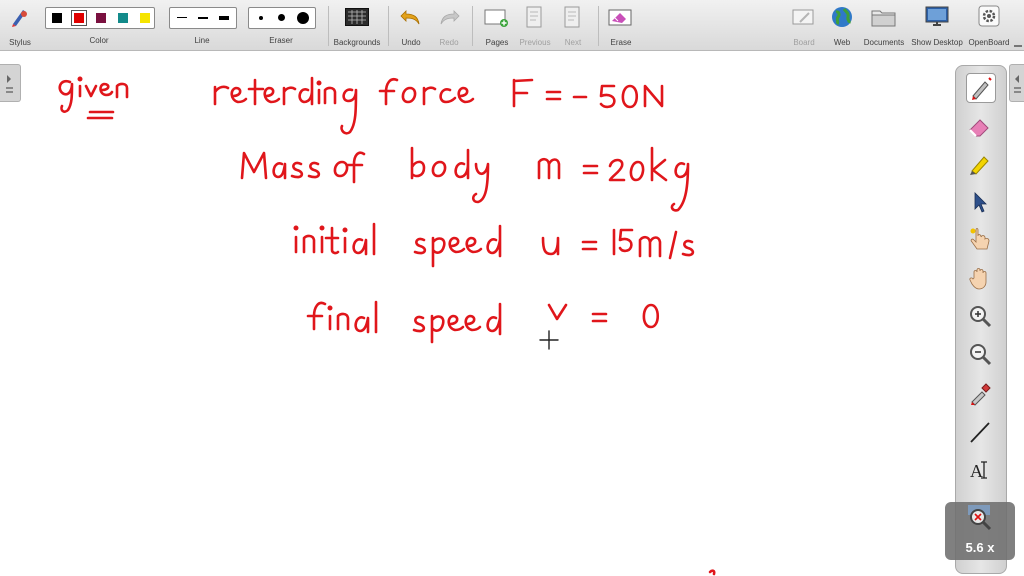 This screenshot has width=1024, height=576. I want to click on folder-icon, so click(883, 18).